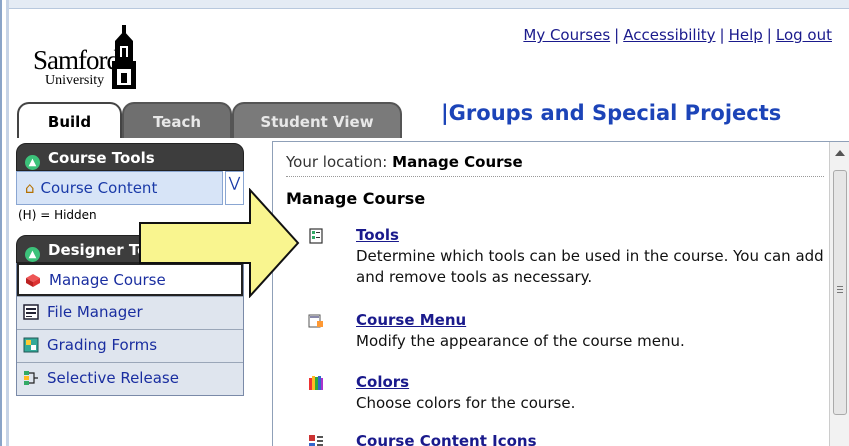  Describe the element at coordinates (316, 383) in the screenshot. I see `colors-icon` at that location.